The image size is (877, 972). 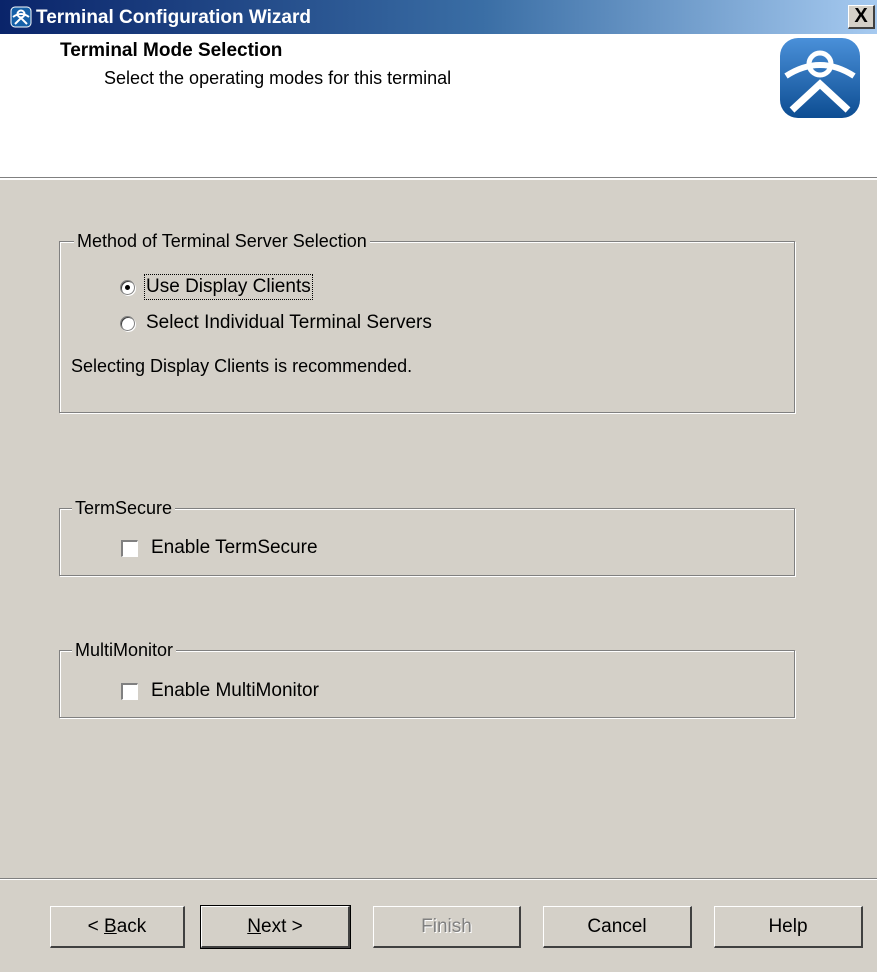 I want to click on close-button: X, so click(x=861, y=17).